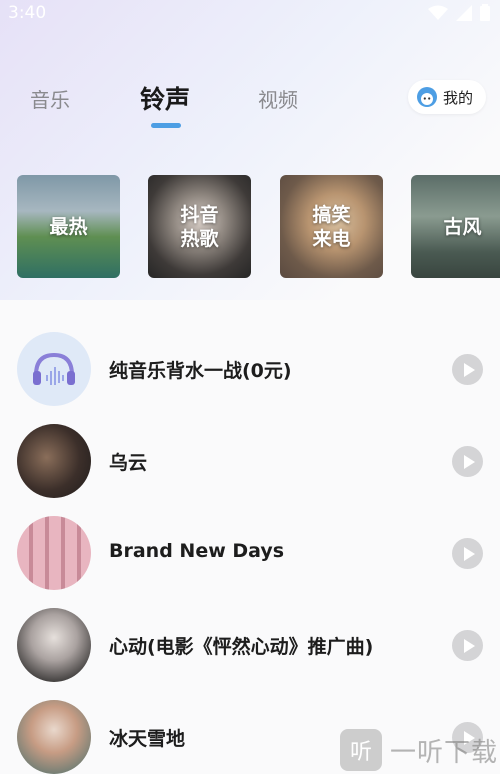  I want to click on song-title: 心动(电影《怦然心动》推广曲), so click(241, 647).